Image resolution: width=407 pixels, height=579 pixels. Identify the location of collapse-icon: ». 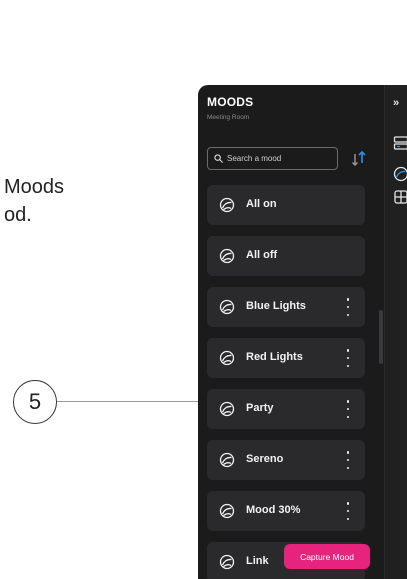
(400, 103).